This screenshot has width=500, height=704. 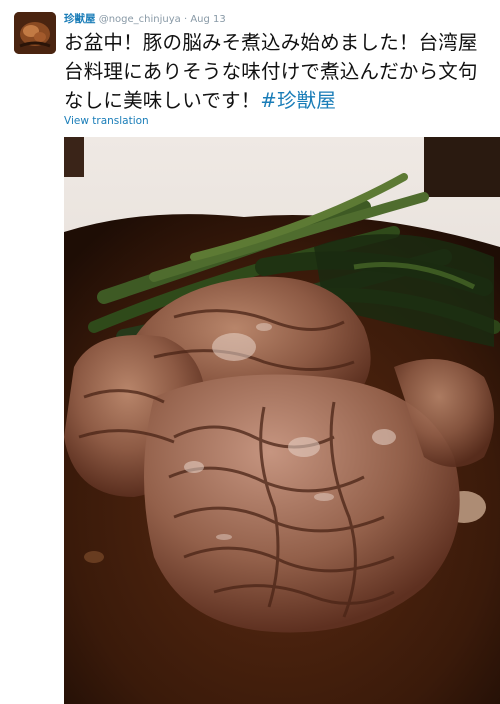 I want to click on user-handle: @noge_chinjuya, so click(x=140, y=19).